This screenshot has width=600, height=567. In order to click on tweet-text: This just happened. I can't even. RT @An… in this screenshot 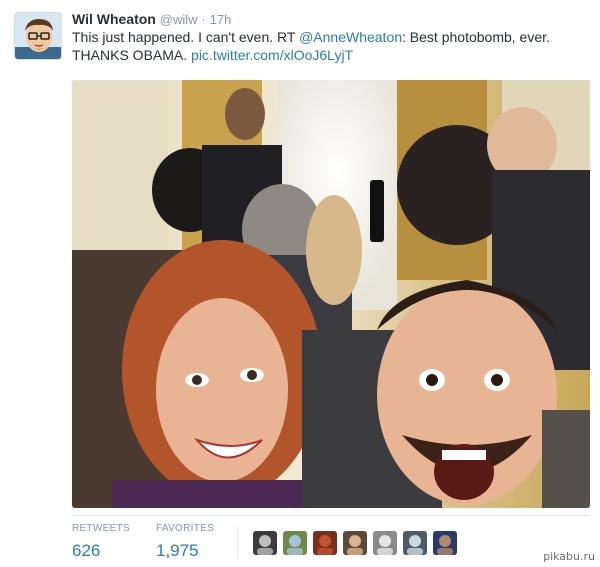, I will do `click(327, 46)`.